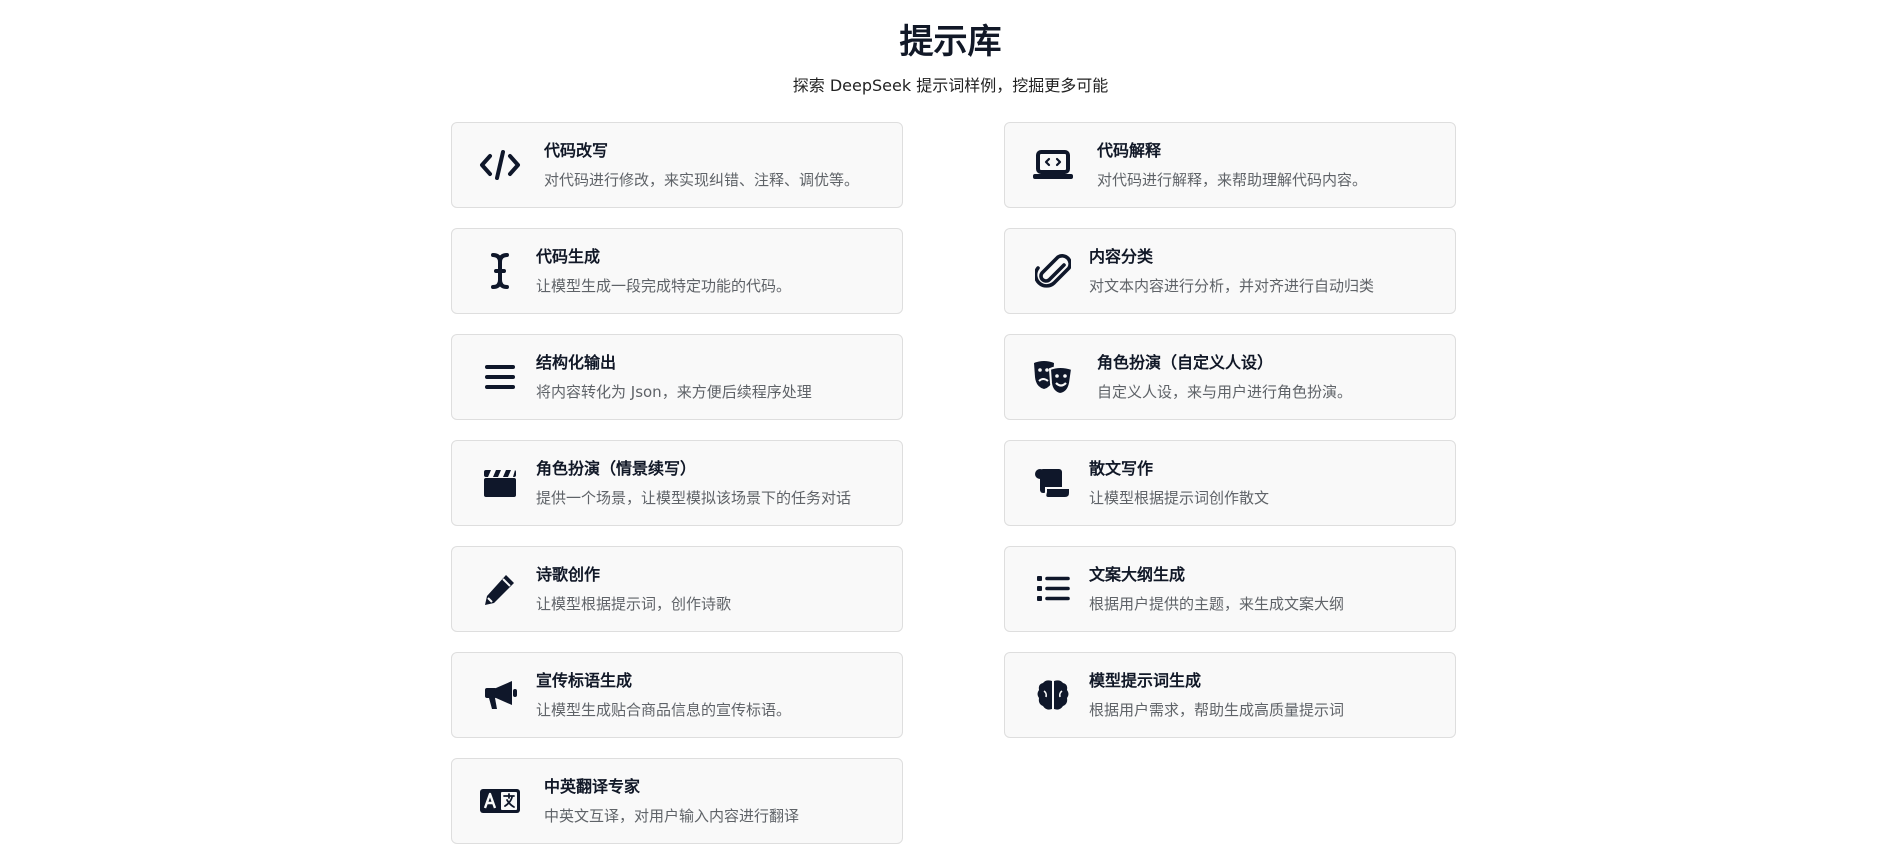 The height and width of the screenshot is (850, 1901). Describe the element at coordinates (500, 271) in the screenshot. I see `text-cursor-icon` at that location.